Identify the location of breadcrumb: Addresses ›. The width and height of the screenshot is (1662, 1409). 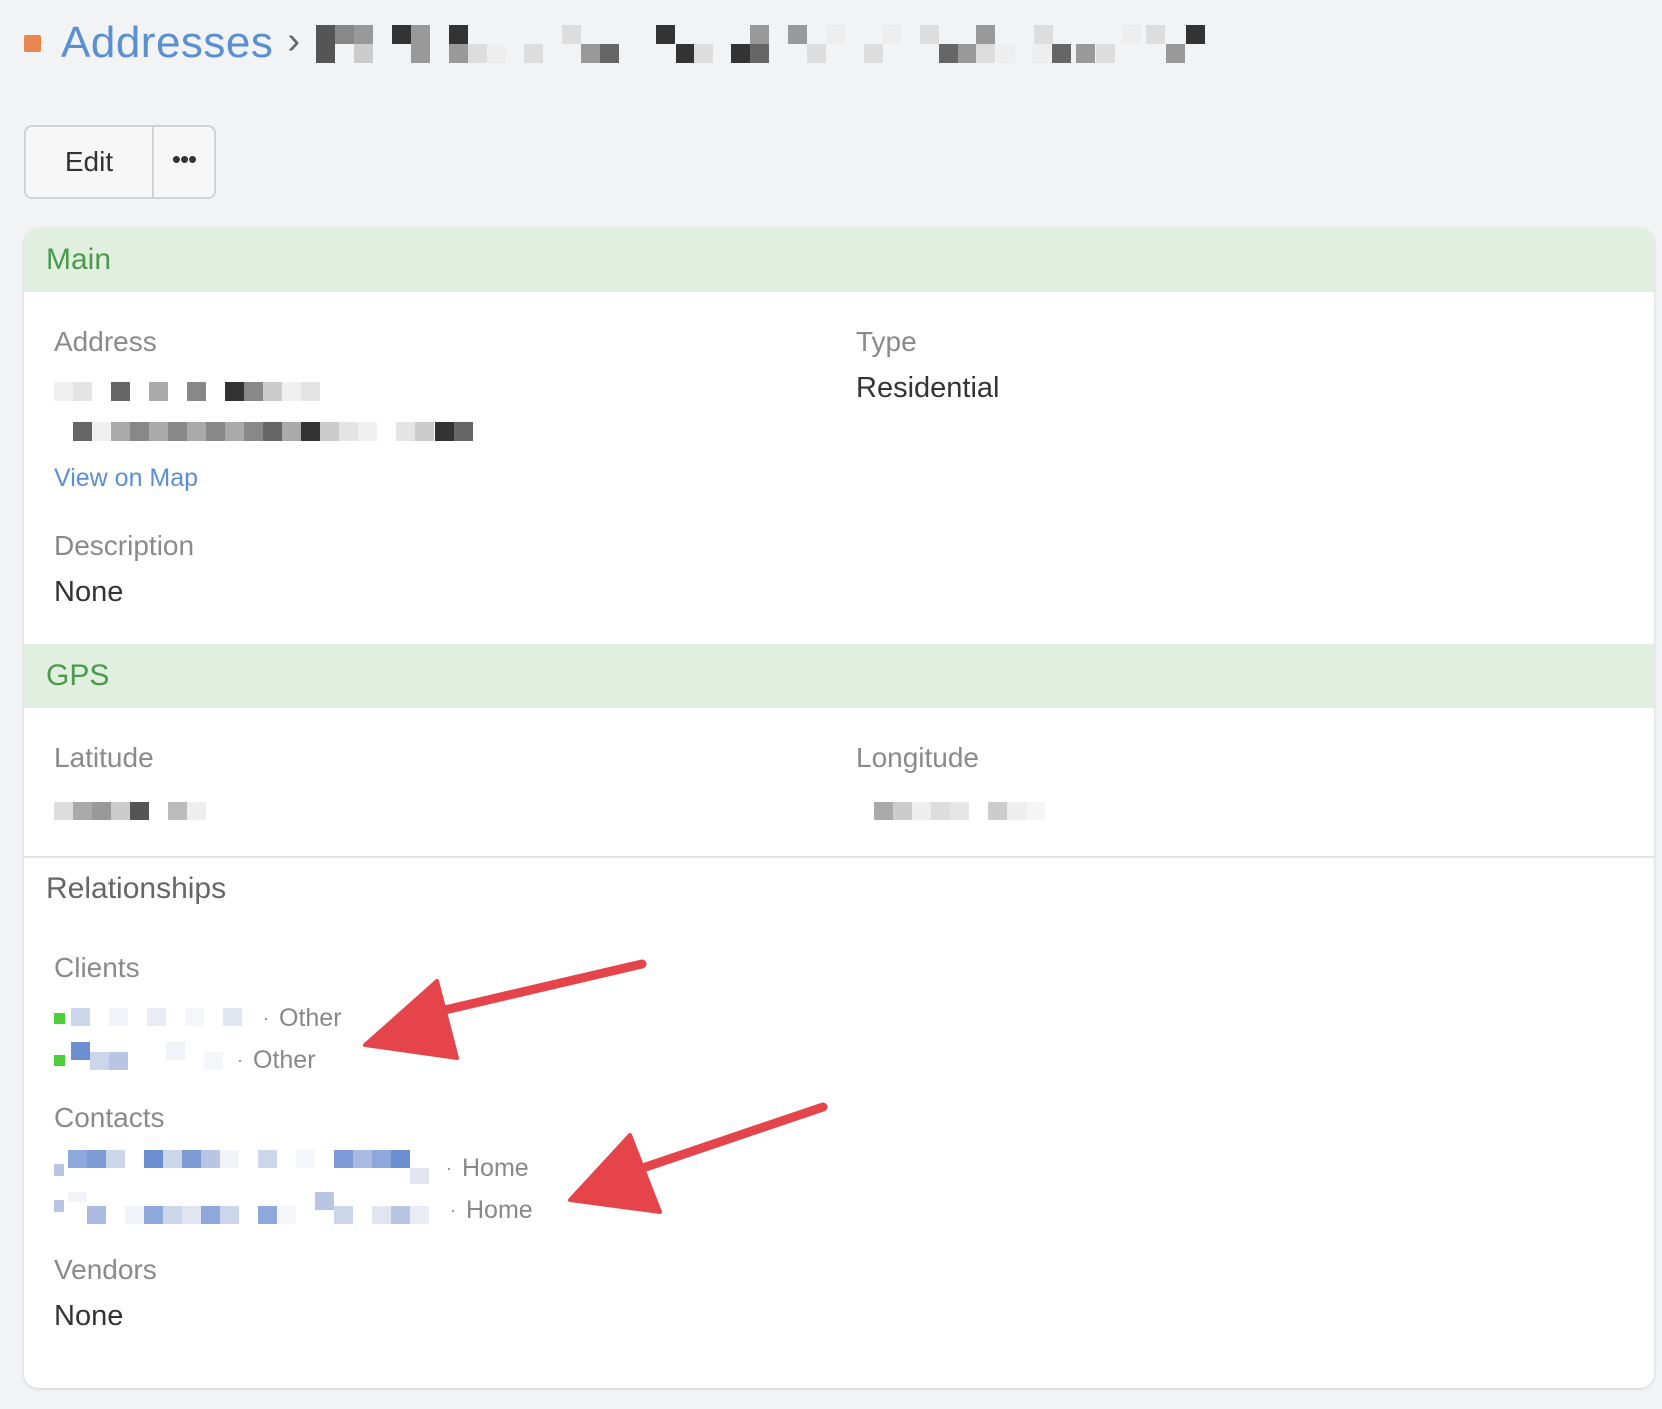
(615, 43).